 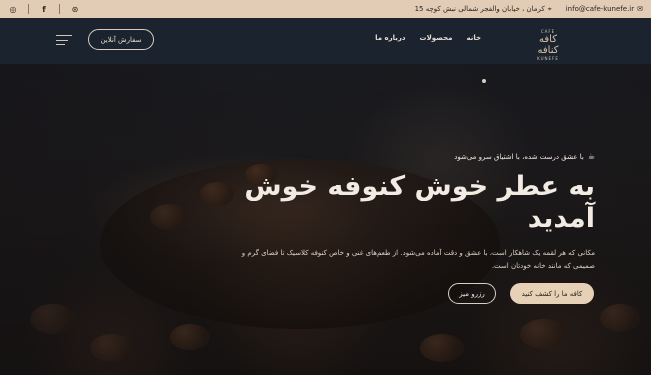 I want to click on mail-icon: ✉, so click(x=640, y=9).